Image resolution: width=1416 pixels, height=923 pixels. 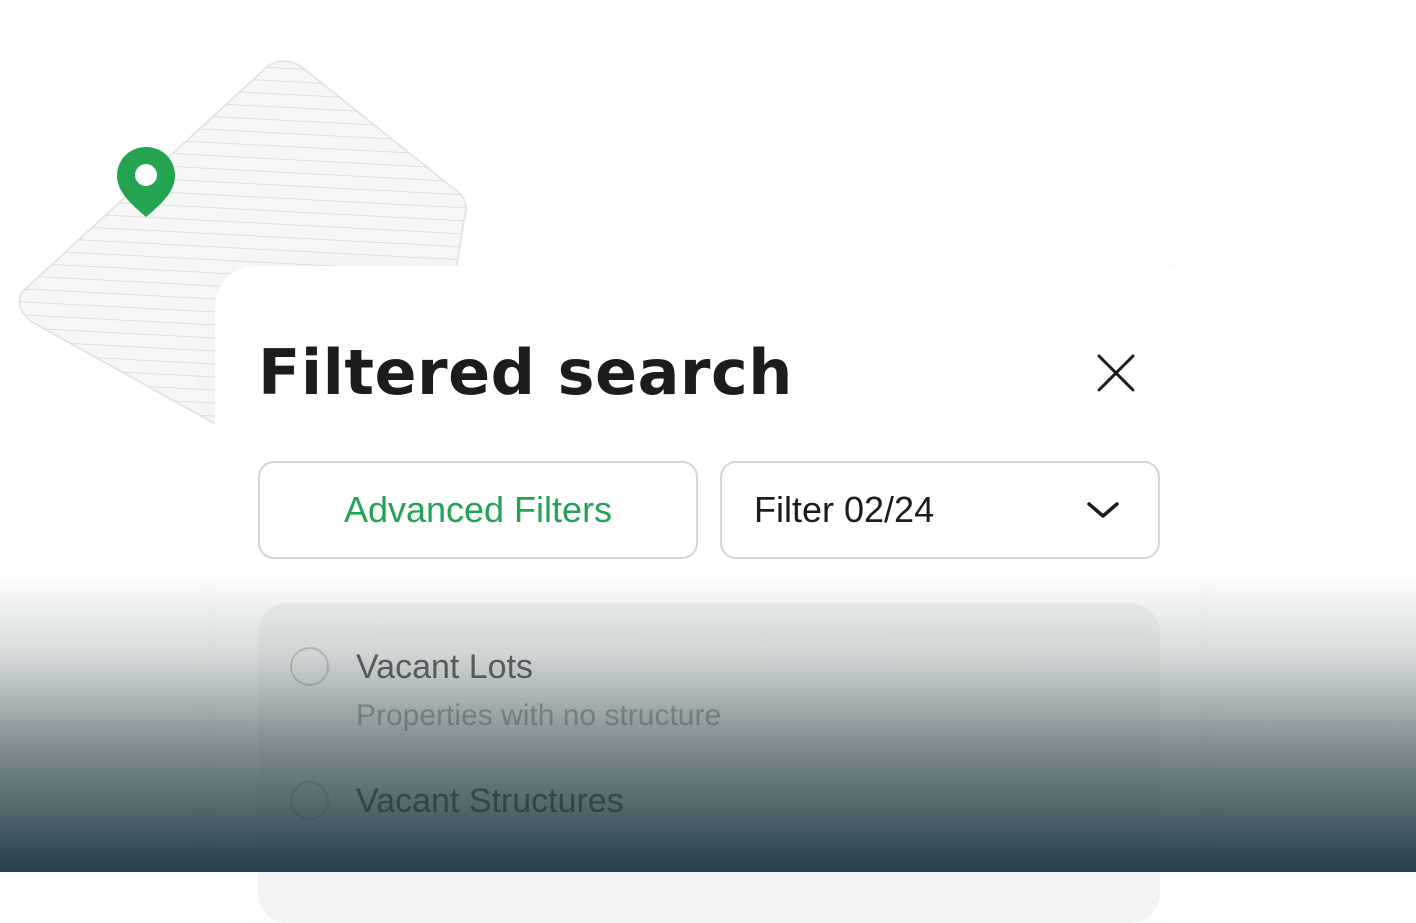 I want to click on advanced-filters-button: Advanced Filters, so click(x=478, y=510).